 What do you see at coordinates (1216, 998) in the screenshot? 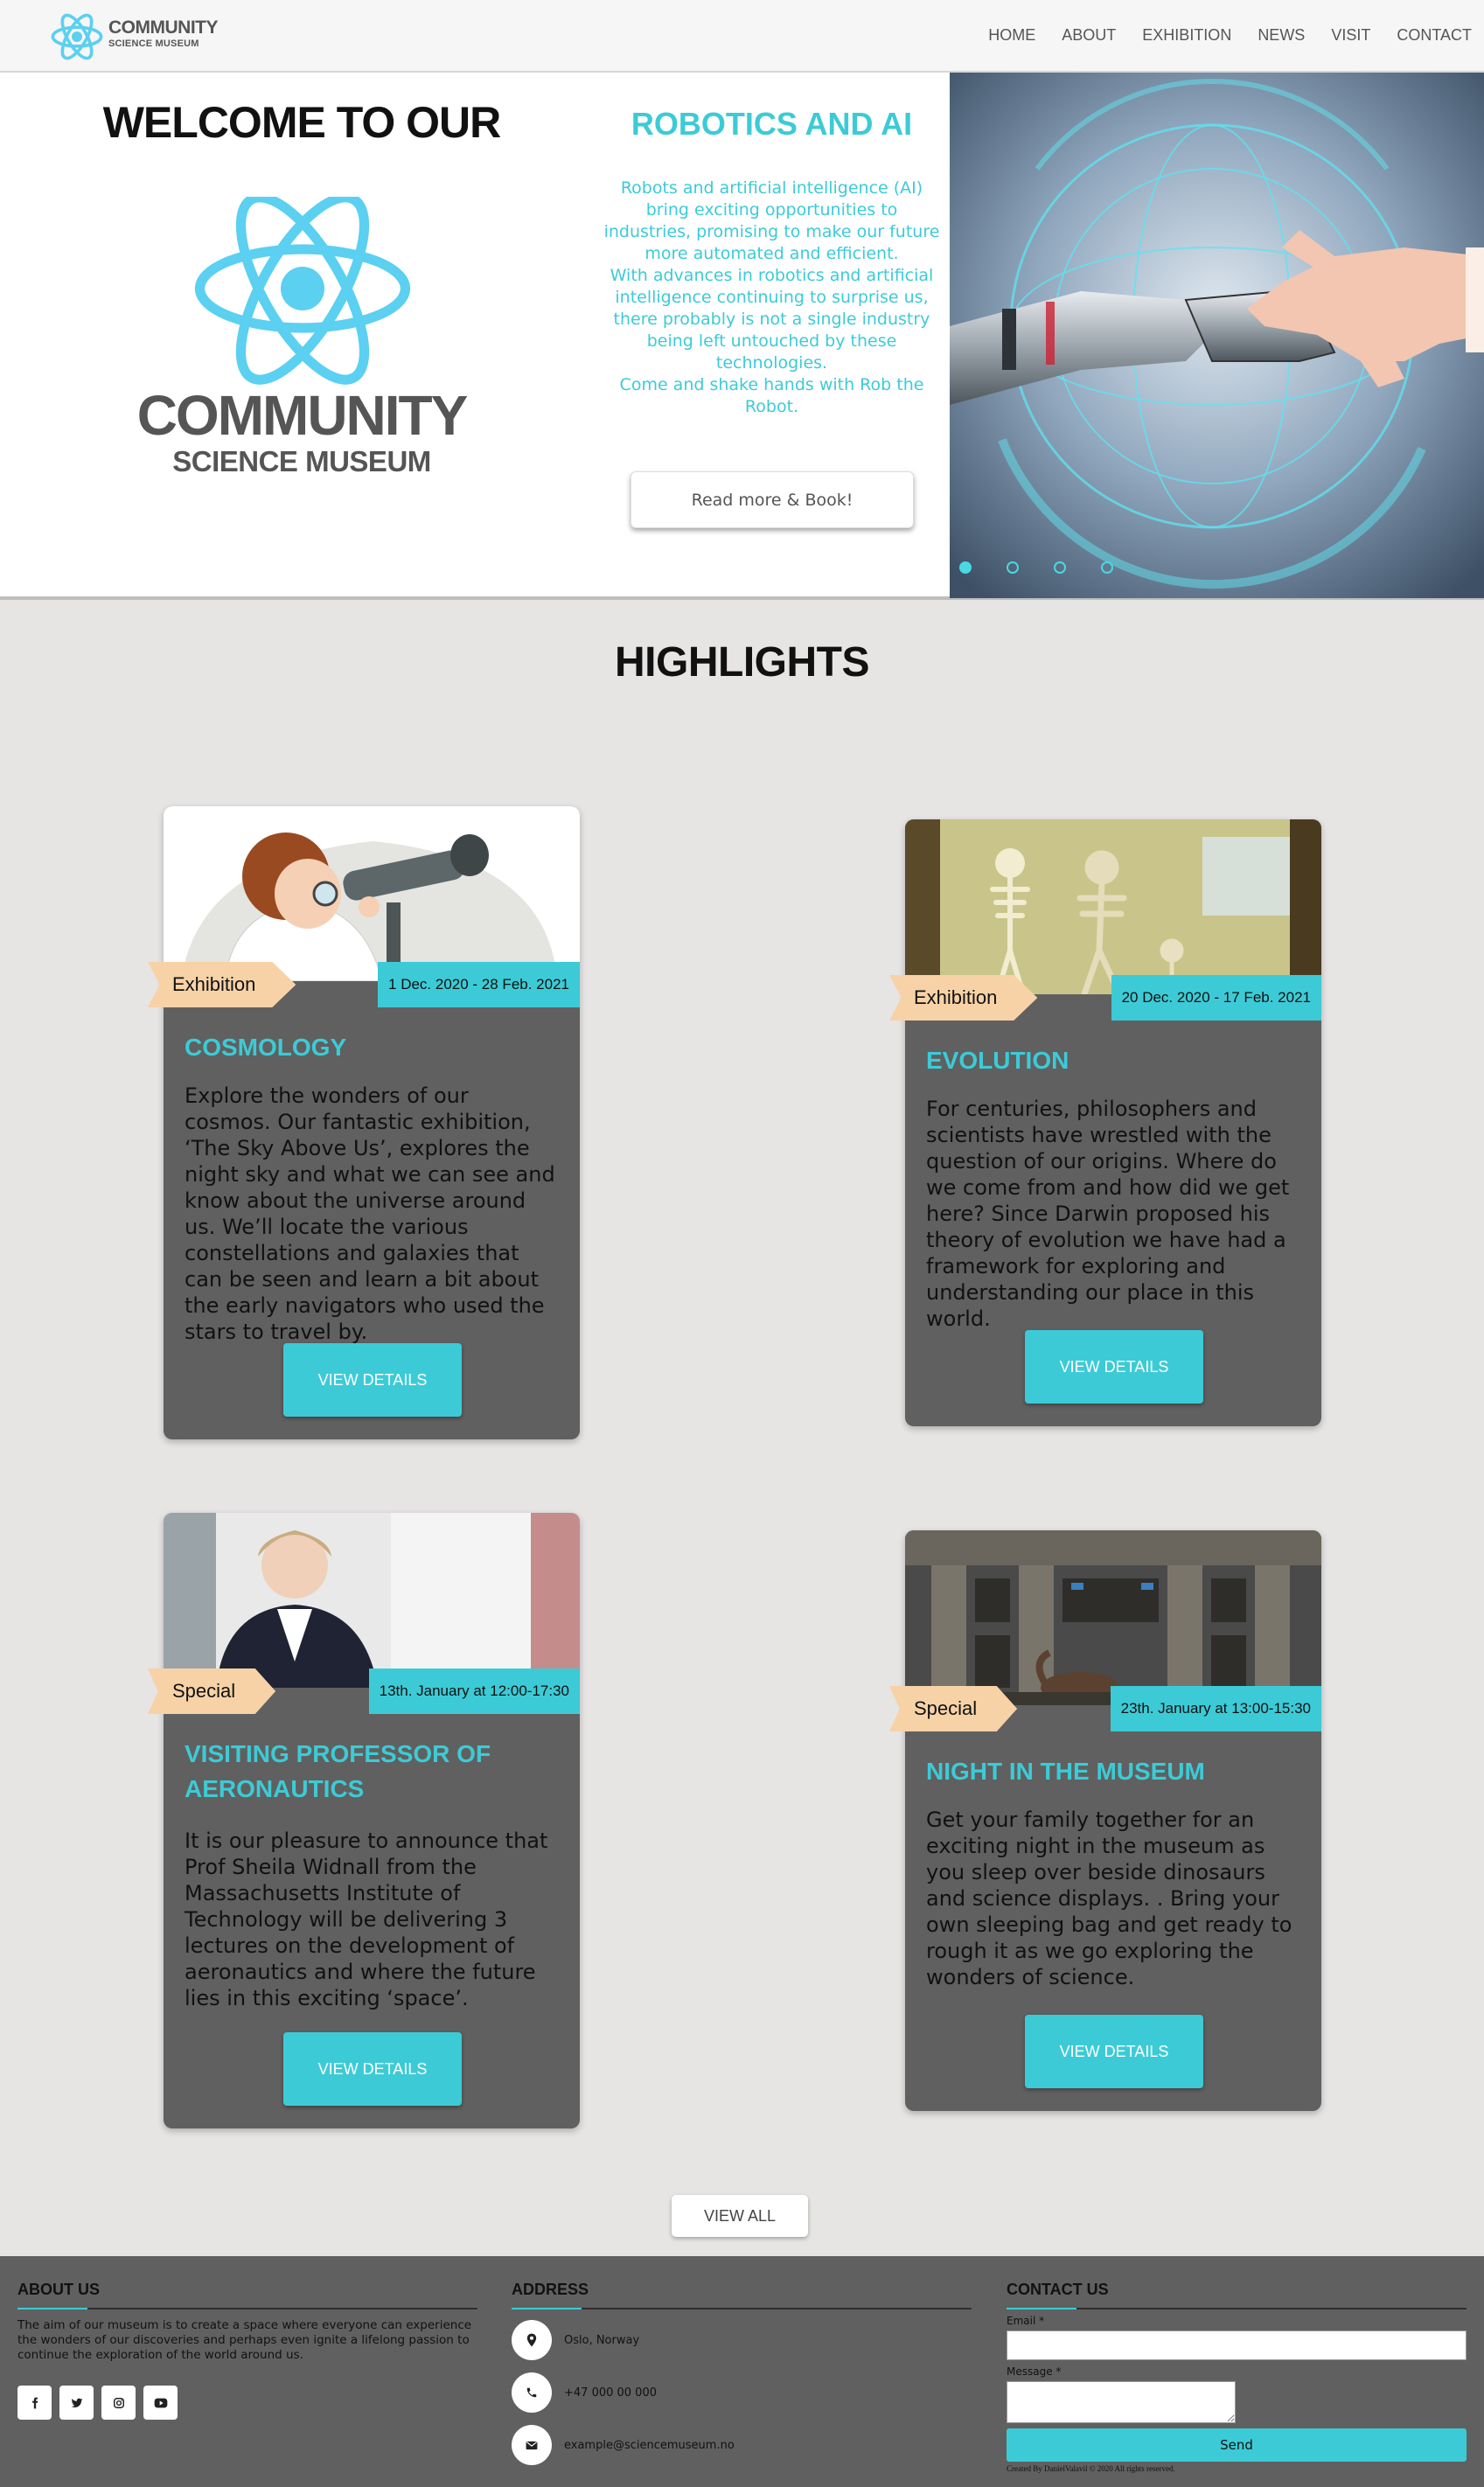
I see `card-date-badge: 20 Dec. 2020 - 17 Feb. 2021` at bounding box center [1216, 998].